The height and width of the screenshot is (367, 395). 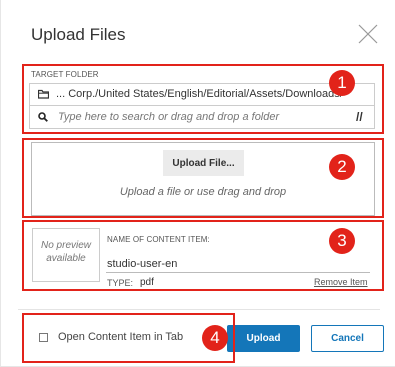 I want to click on dialog-title: Upload Files, so click(x=78, y=34).